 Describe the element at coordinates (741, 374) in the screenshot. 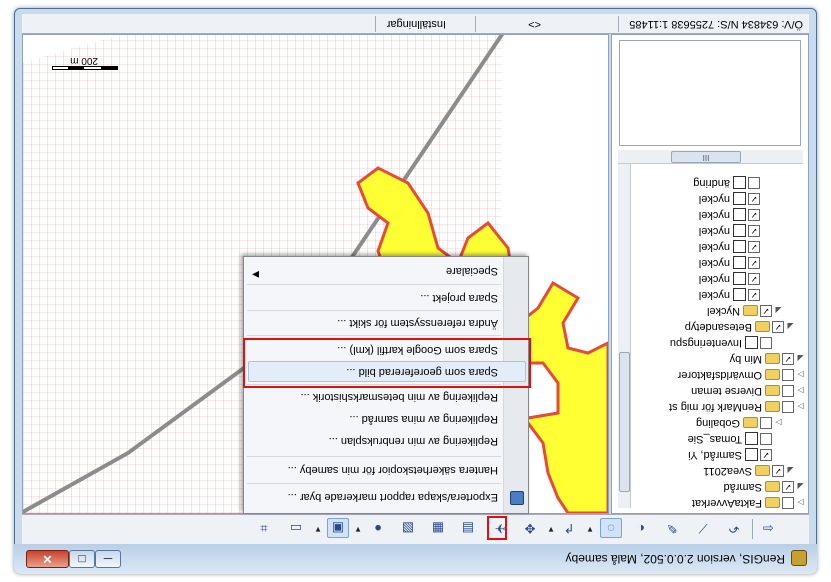

I see `layer-tree-item: ▷ Omvärldsfaktorer` at that location.